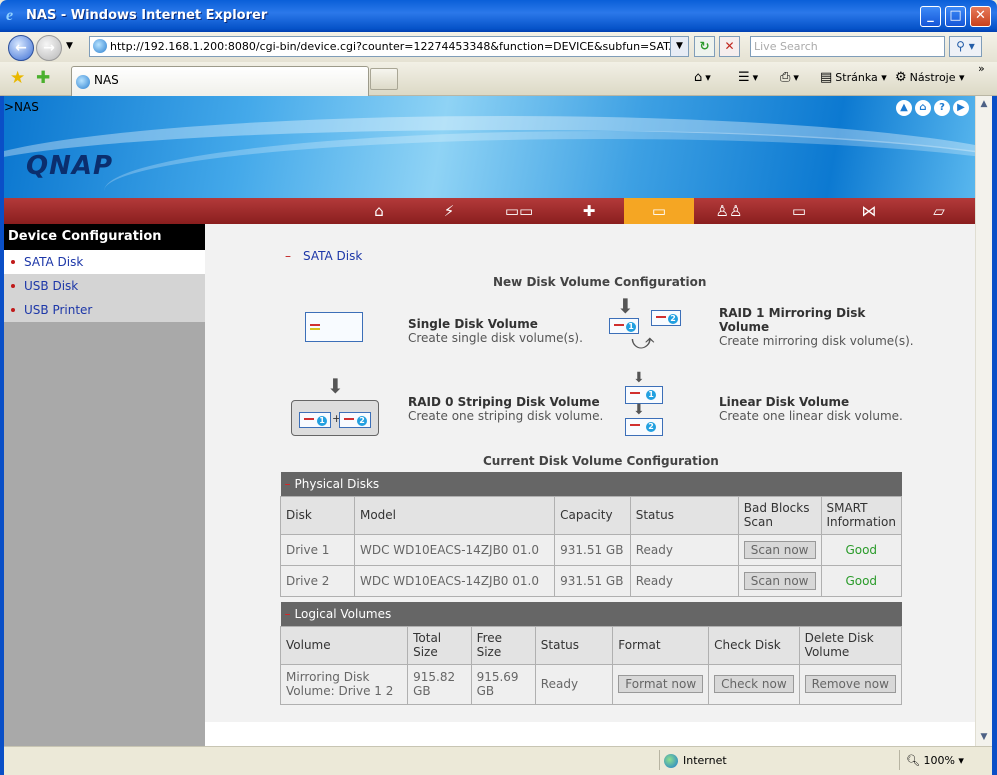 Image resolution: width=997 pixels, height=775 pixels. What do you see at coordinates (679, 46) in the screenshot?
I see `address-dropdown-icon: ▼` at bounding box center [679, 46].